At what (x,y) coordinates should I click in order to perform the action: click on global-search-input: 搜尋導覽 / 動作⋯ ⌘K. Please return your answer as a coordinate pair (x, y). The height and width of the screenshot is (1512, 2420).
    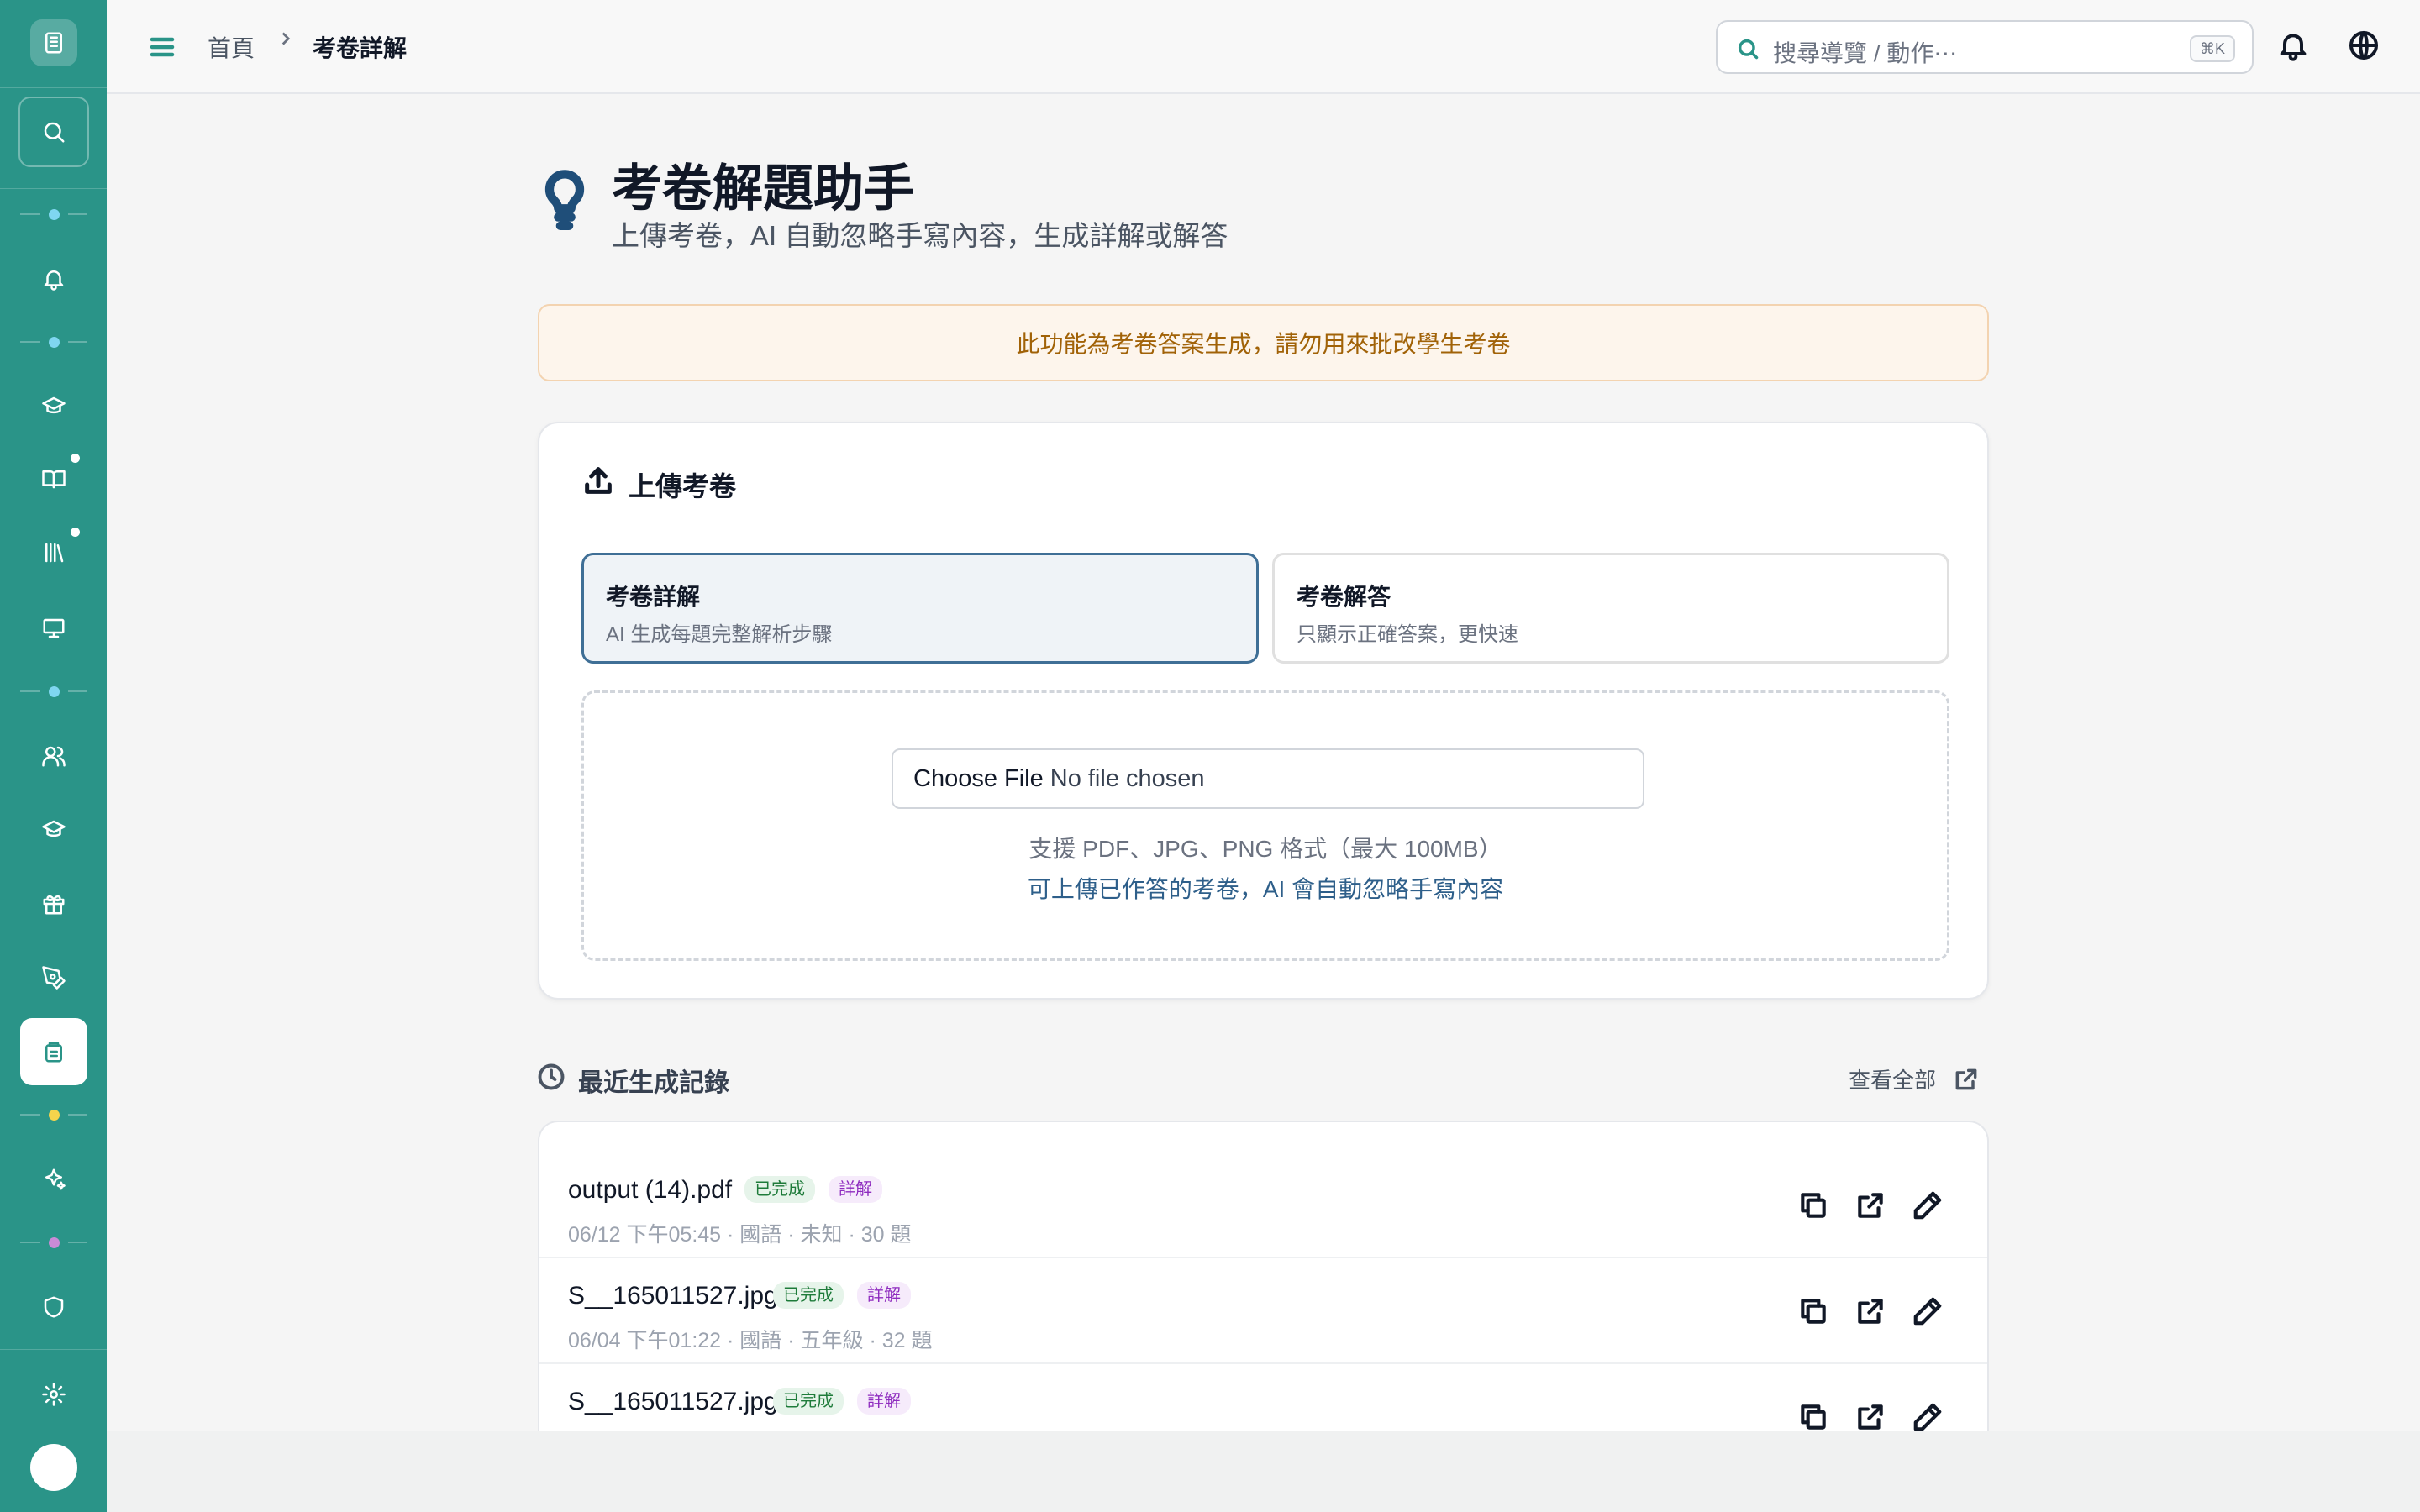
    Looking at the image, I should click on (1985, 47).